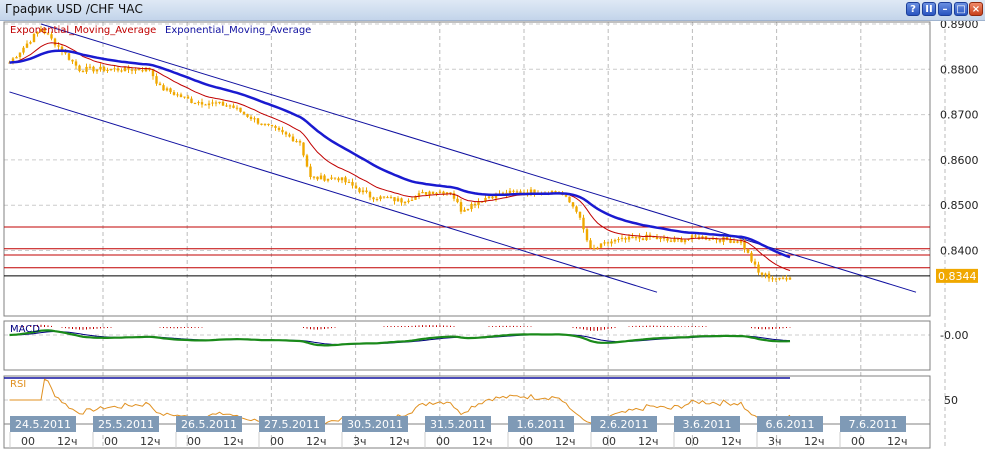  I want to click on date-label: 24.5.2011, so click(43, 424).